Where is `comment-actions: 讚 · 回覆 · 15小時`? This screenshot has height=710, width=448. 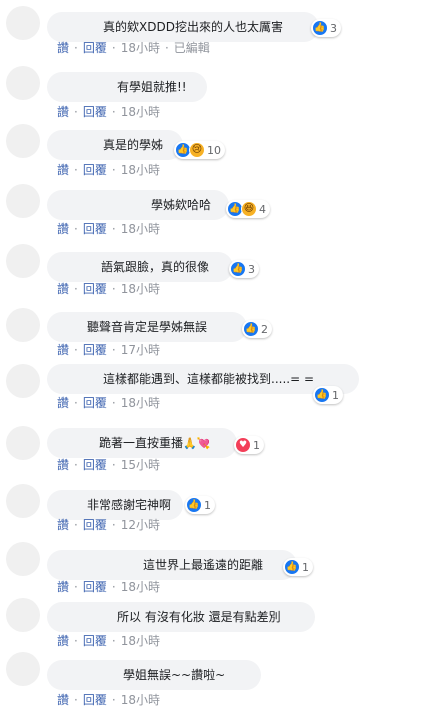
comment-actions: 讚 · 回覆 · 15小時 is located at coordinates (108, 465).